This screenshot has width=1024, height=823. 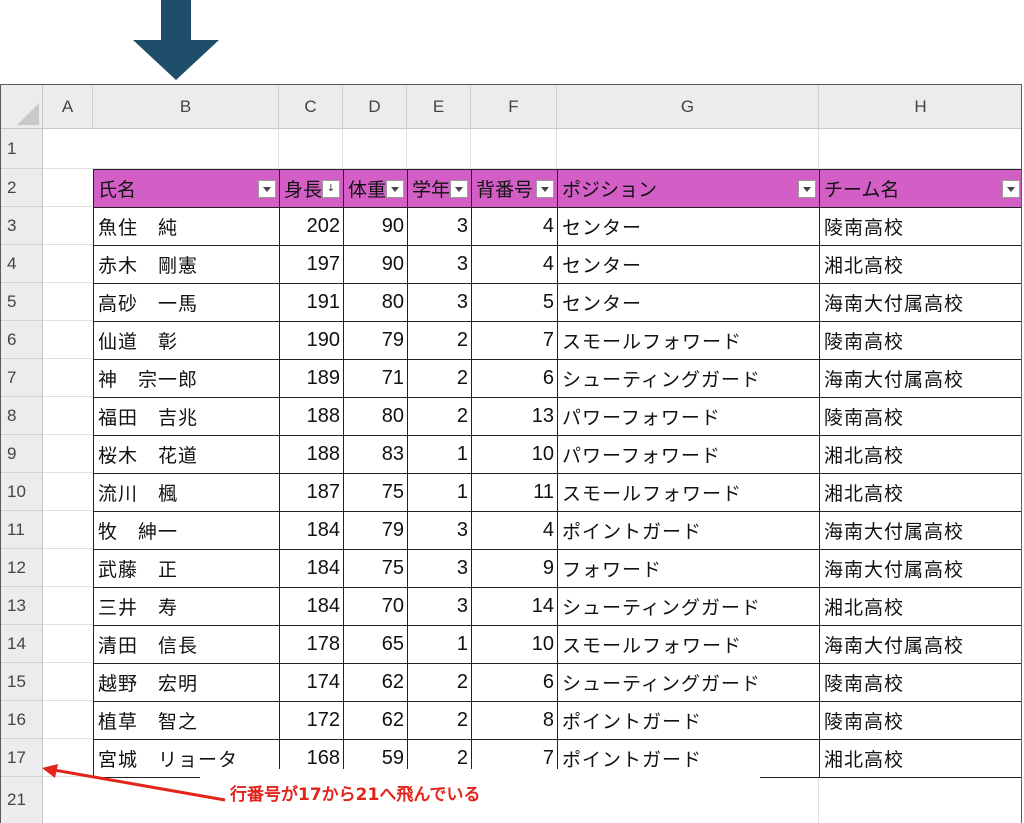 I want to click on table-cell: 5, so click(x=514, y=302).